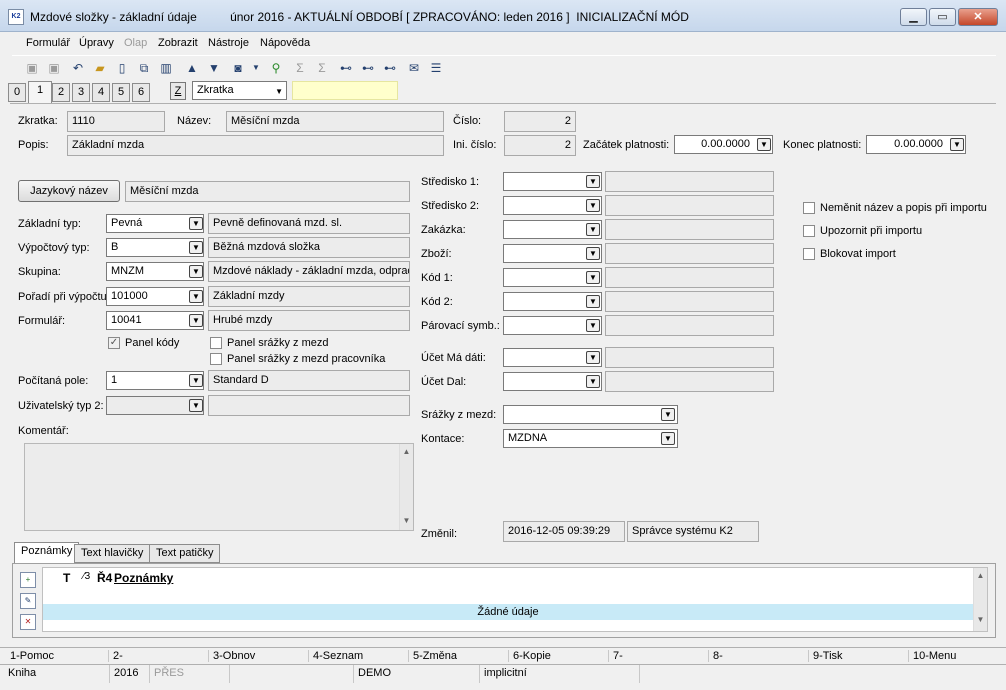 The height and width of the screenshot is (690, 1006). What do you see at coordinates (57, 674) in the screenshot?
I see `status-kniha: Kniha` at bounding box center [57, 674].